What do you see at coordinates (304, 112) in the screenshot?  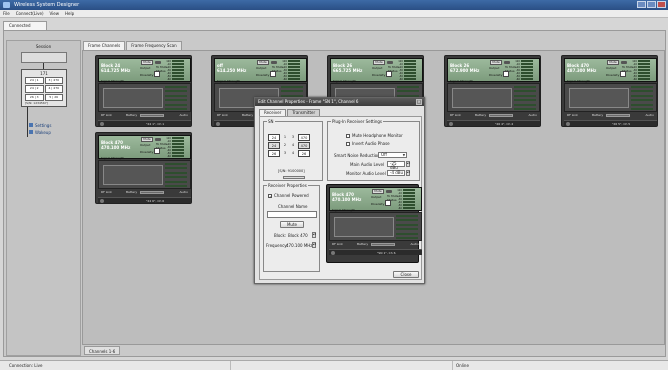 I see `tab-transmitter: Transmitter` at bounding box center [304, 112].